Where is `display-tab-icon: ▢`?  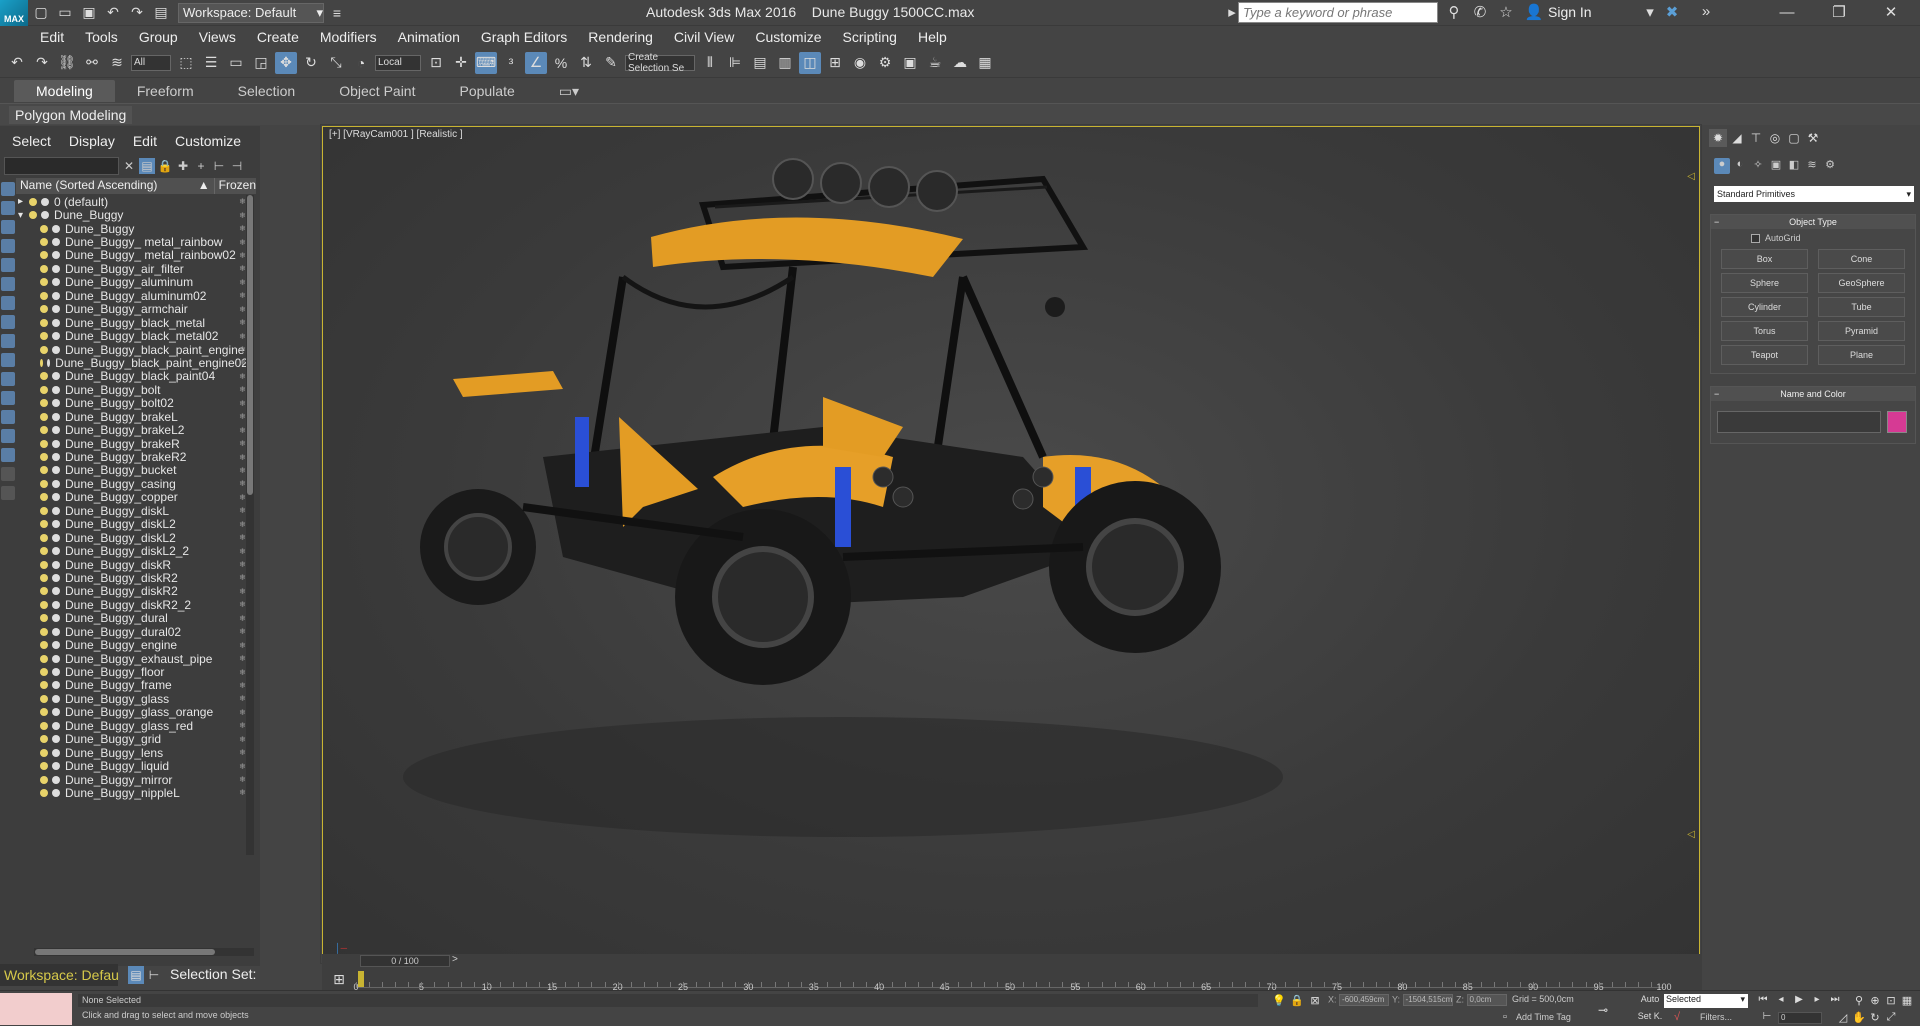
display-tab-icon: ▢ is located at coordinates (1794, 138).